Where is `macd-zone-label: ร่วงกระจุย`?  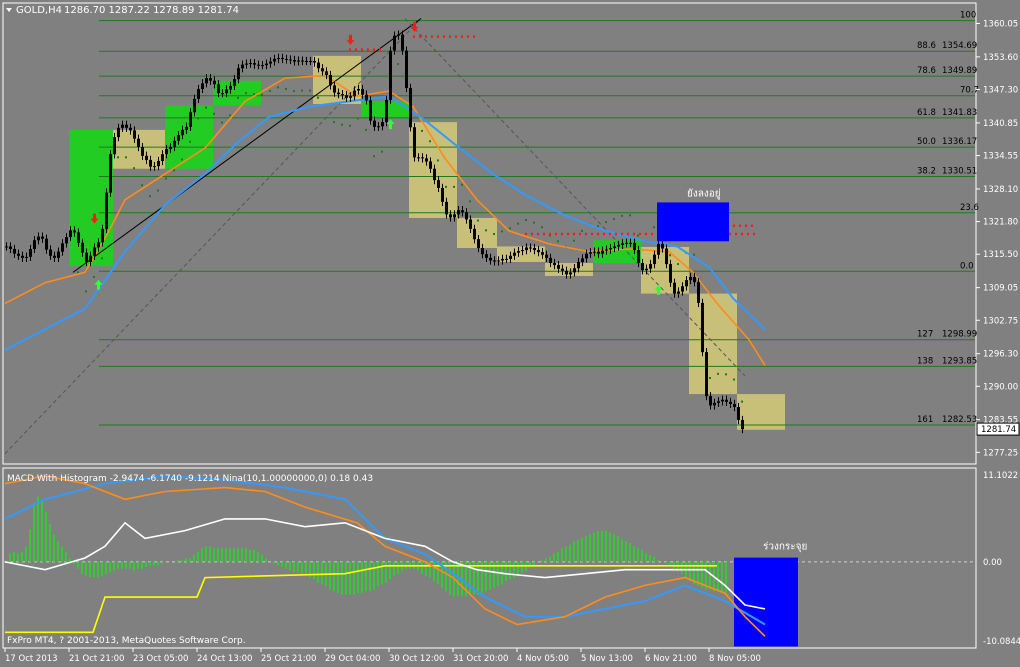 macd-zone-label: ร่วงกระจุย is located at coordinates (785, 547).